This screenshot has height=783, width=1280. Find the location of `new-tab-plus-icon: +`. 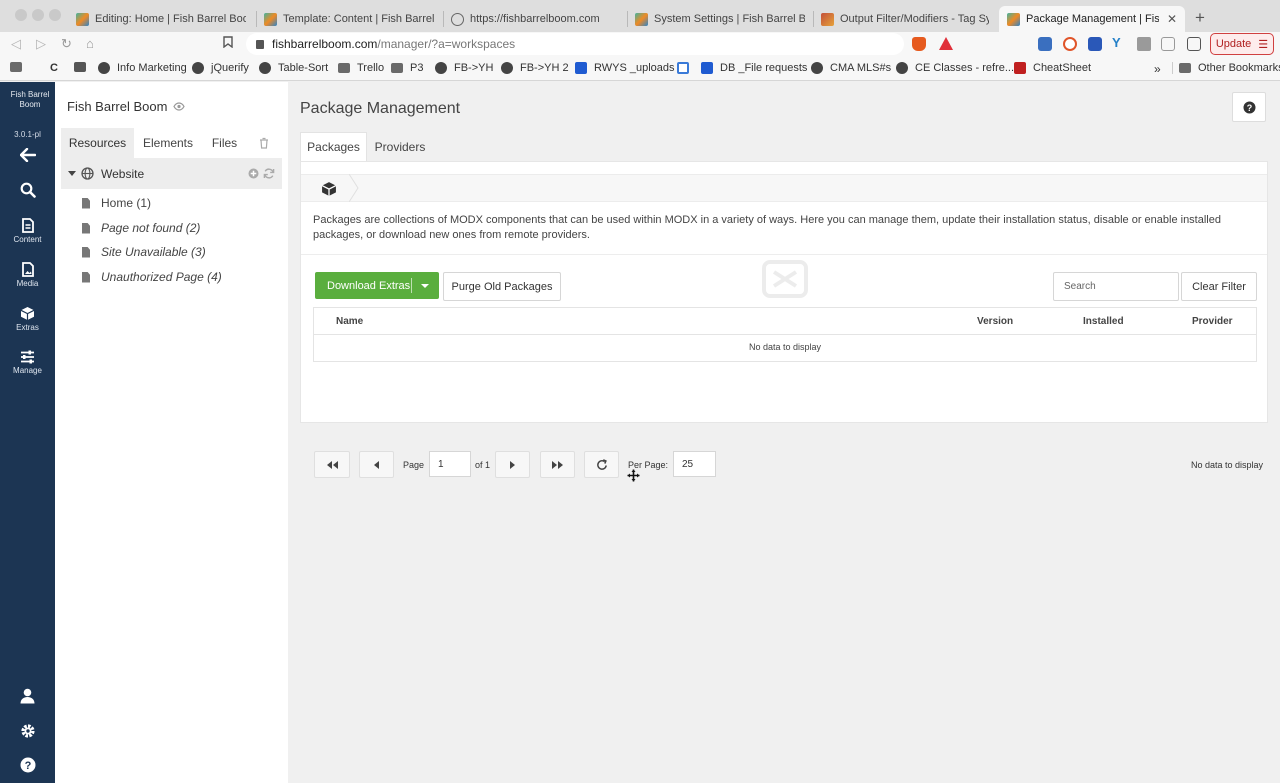

new-tab-plus-icon: + is located at coordinates (1200, 18).